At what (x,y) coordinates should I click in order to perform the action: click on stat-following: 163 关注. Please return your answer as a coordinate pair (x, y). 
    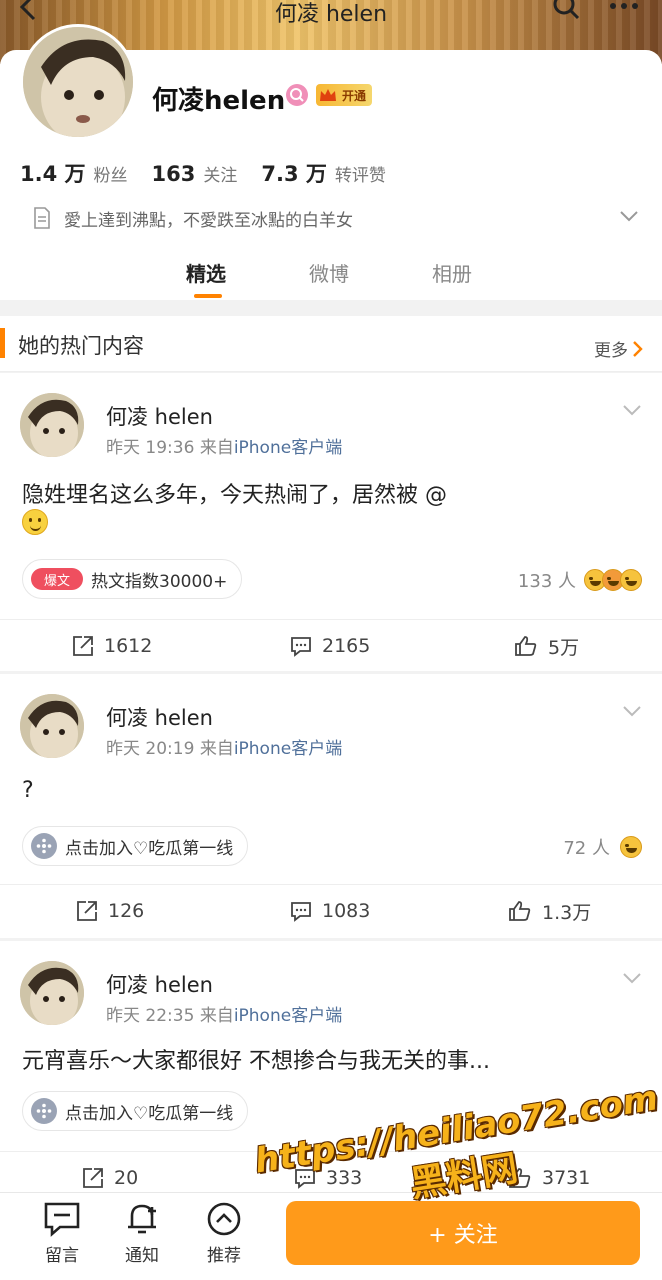
    Looking at the image, I should click on (195, 173).